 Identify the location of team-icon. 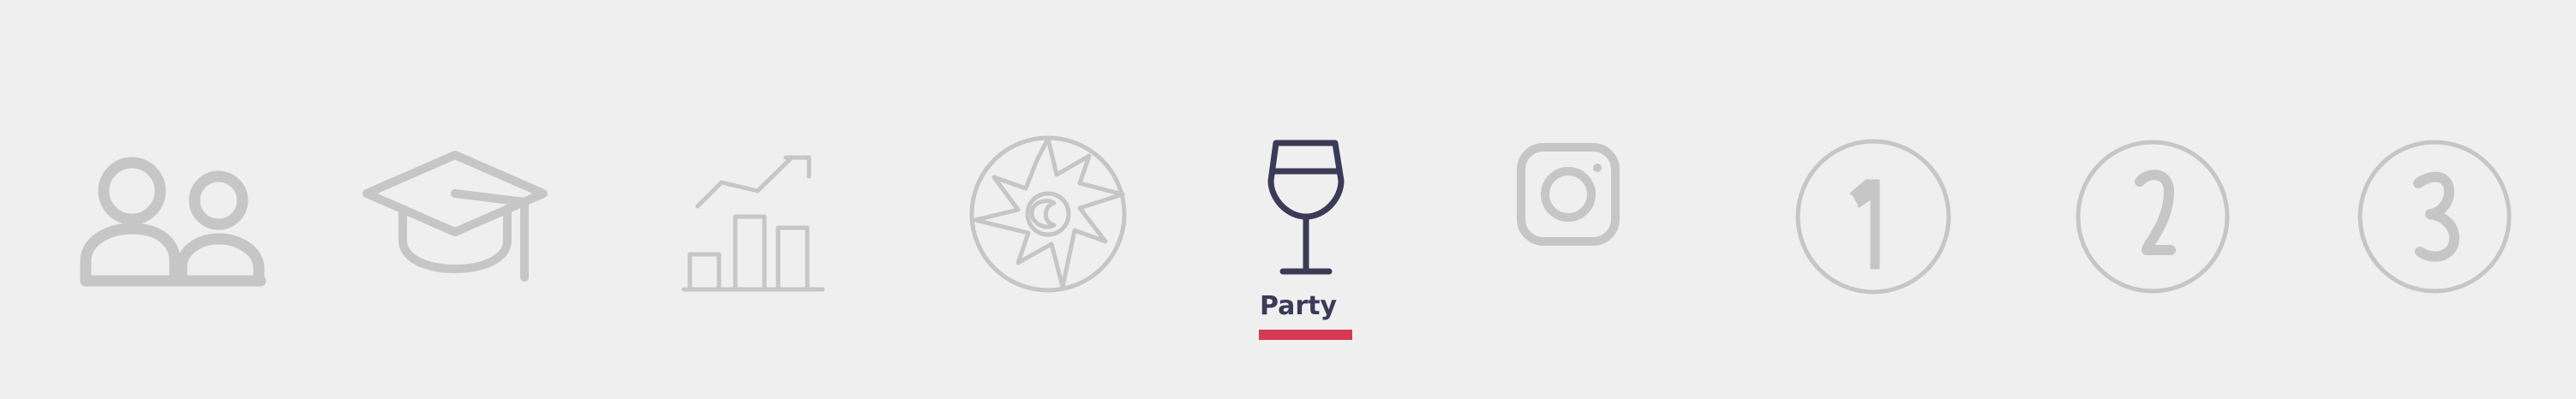
(173, 222).